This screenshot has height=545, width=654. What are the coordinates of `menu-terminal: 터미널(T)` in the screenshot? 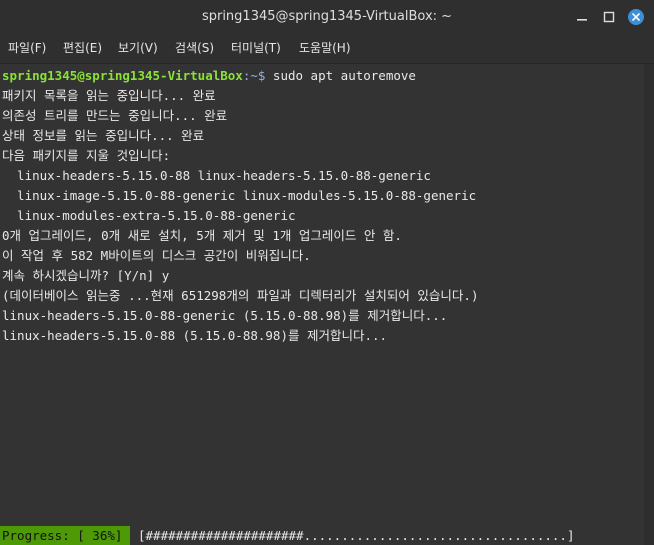 It's located at (256, 48).